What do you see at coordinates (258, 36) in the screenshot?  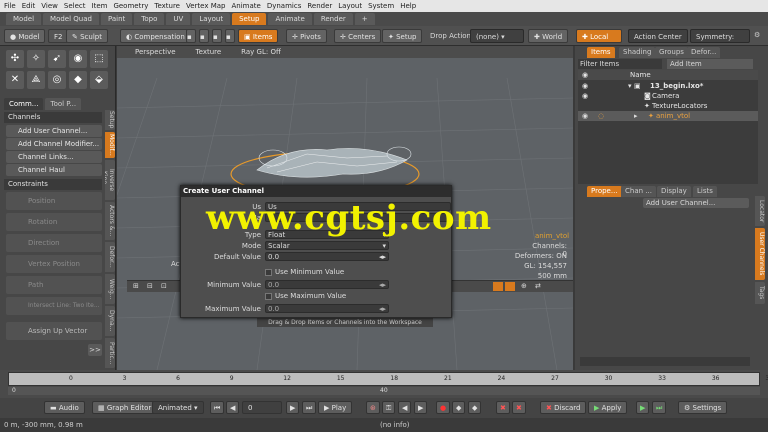 I see `items-button: ▣ Items` at bounding box center [258, 36].